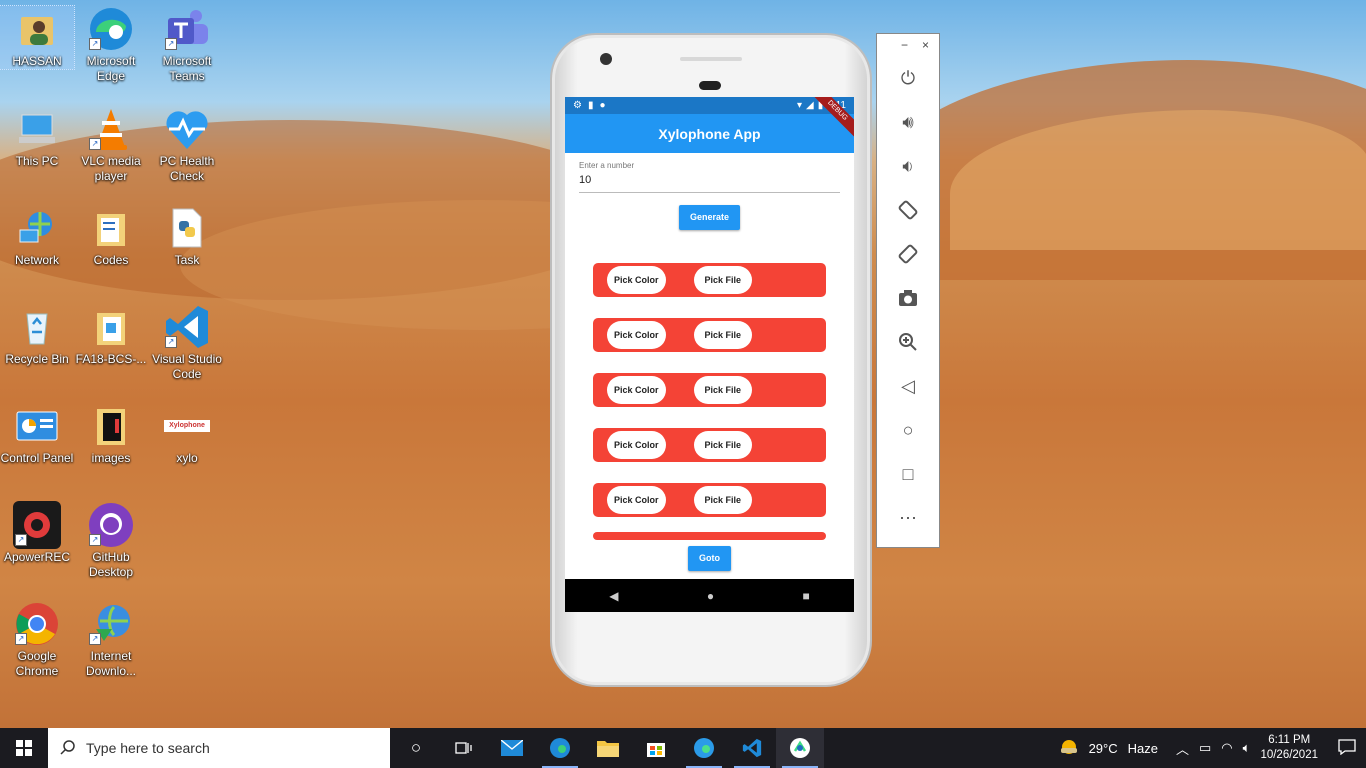 This screenshot has width=1366, height=768. I want to click on zoom-icon, so click(908, 342).